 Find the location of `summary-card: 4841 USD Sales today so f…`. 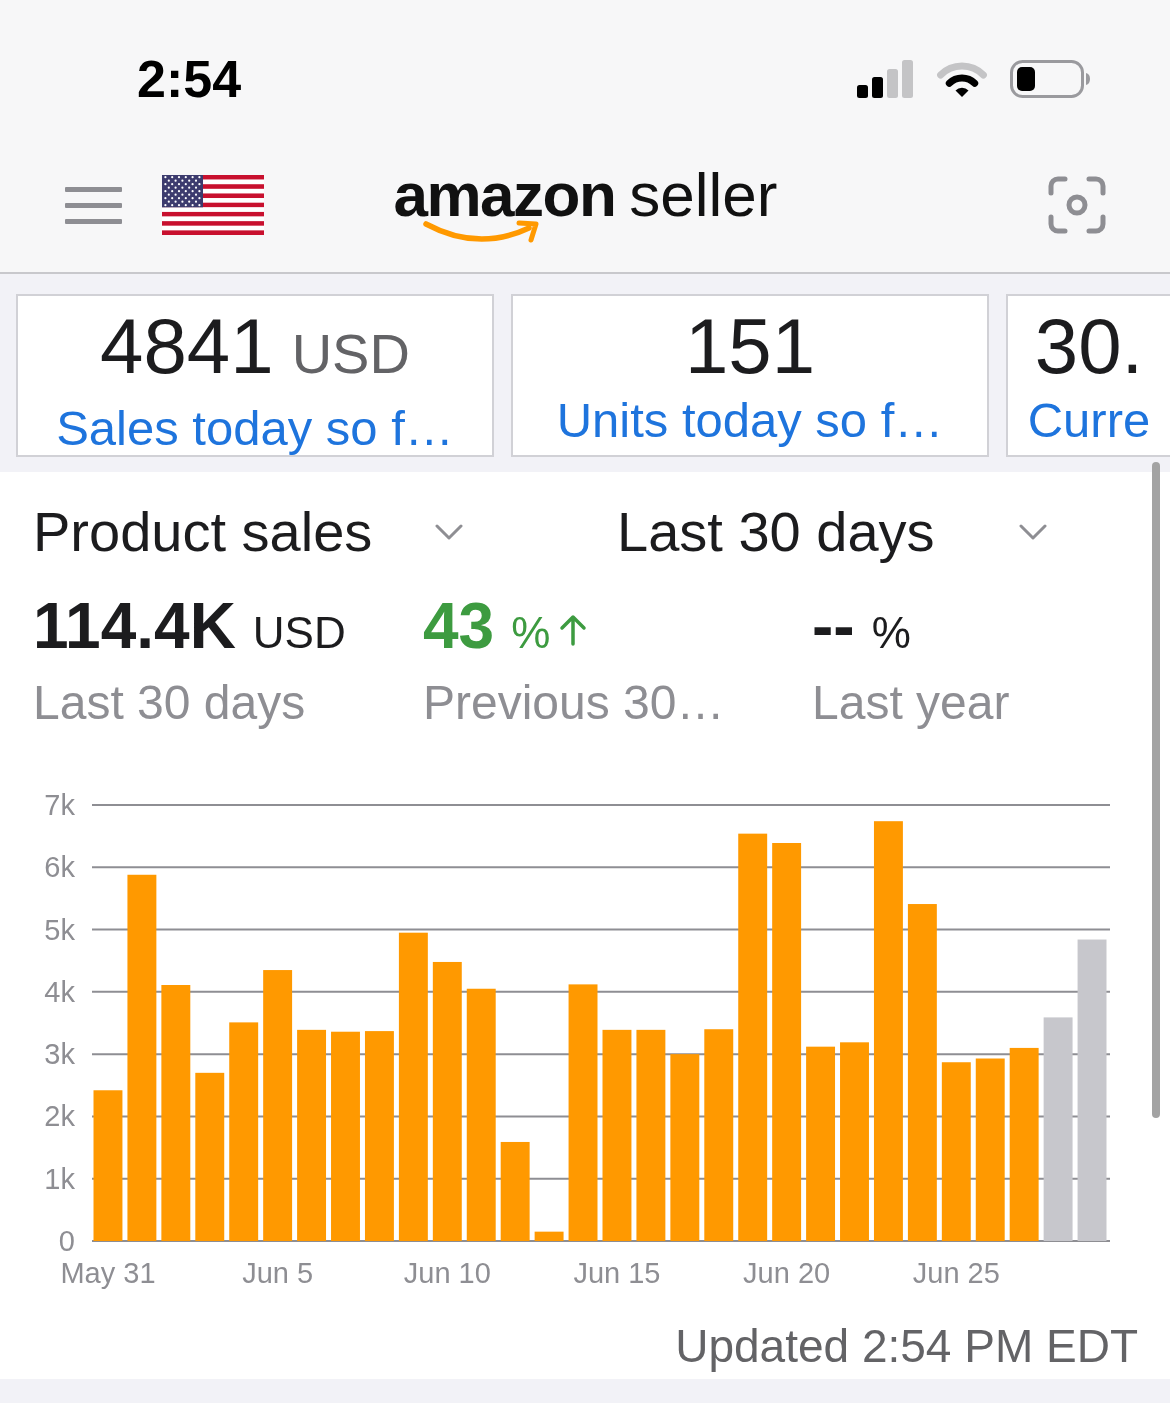

summary-card: 4841 USD Sales today so f… is located at coordinates (255, 375).